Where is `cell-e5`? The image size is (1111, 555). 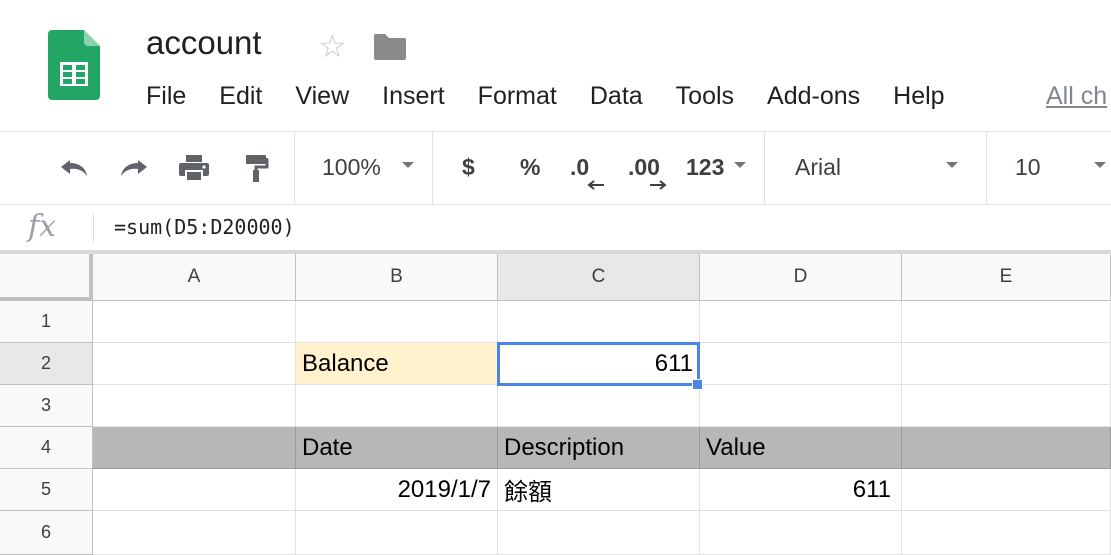
cell-e5 is located at coordinates (1006, 490).